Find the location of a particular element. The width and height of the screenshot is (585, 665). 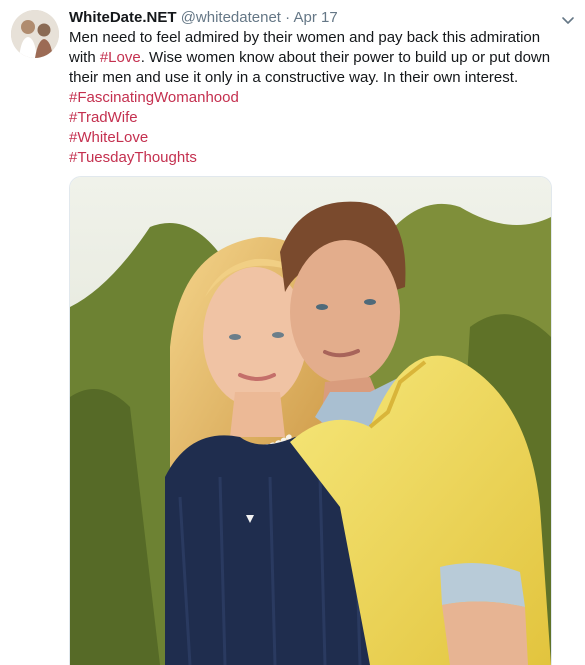

avatar-image is located at coordinates (35, 34).